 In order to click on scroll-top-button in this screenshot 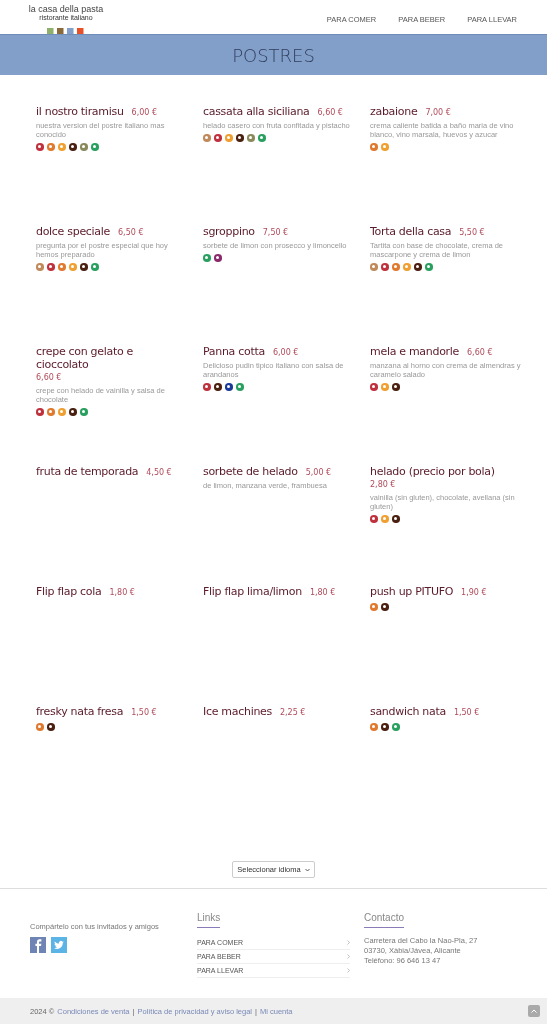, I will do `click(534, 1011)`.